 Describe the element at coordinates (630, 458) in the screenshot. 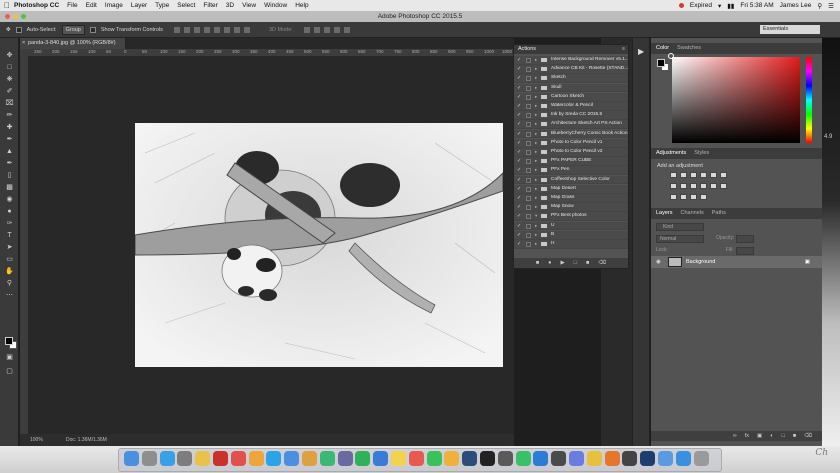

I see `camera-raw-dock-icon` at that location.